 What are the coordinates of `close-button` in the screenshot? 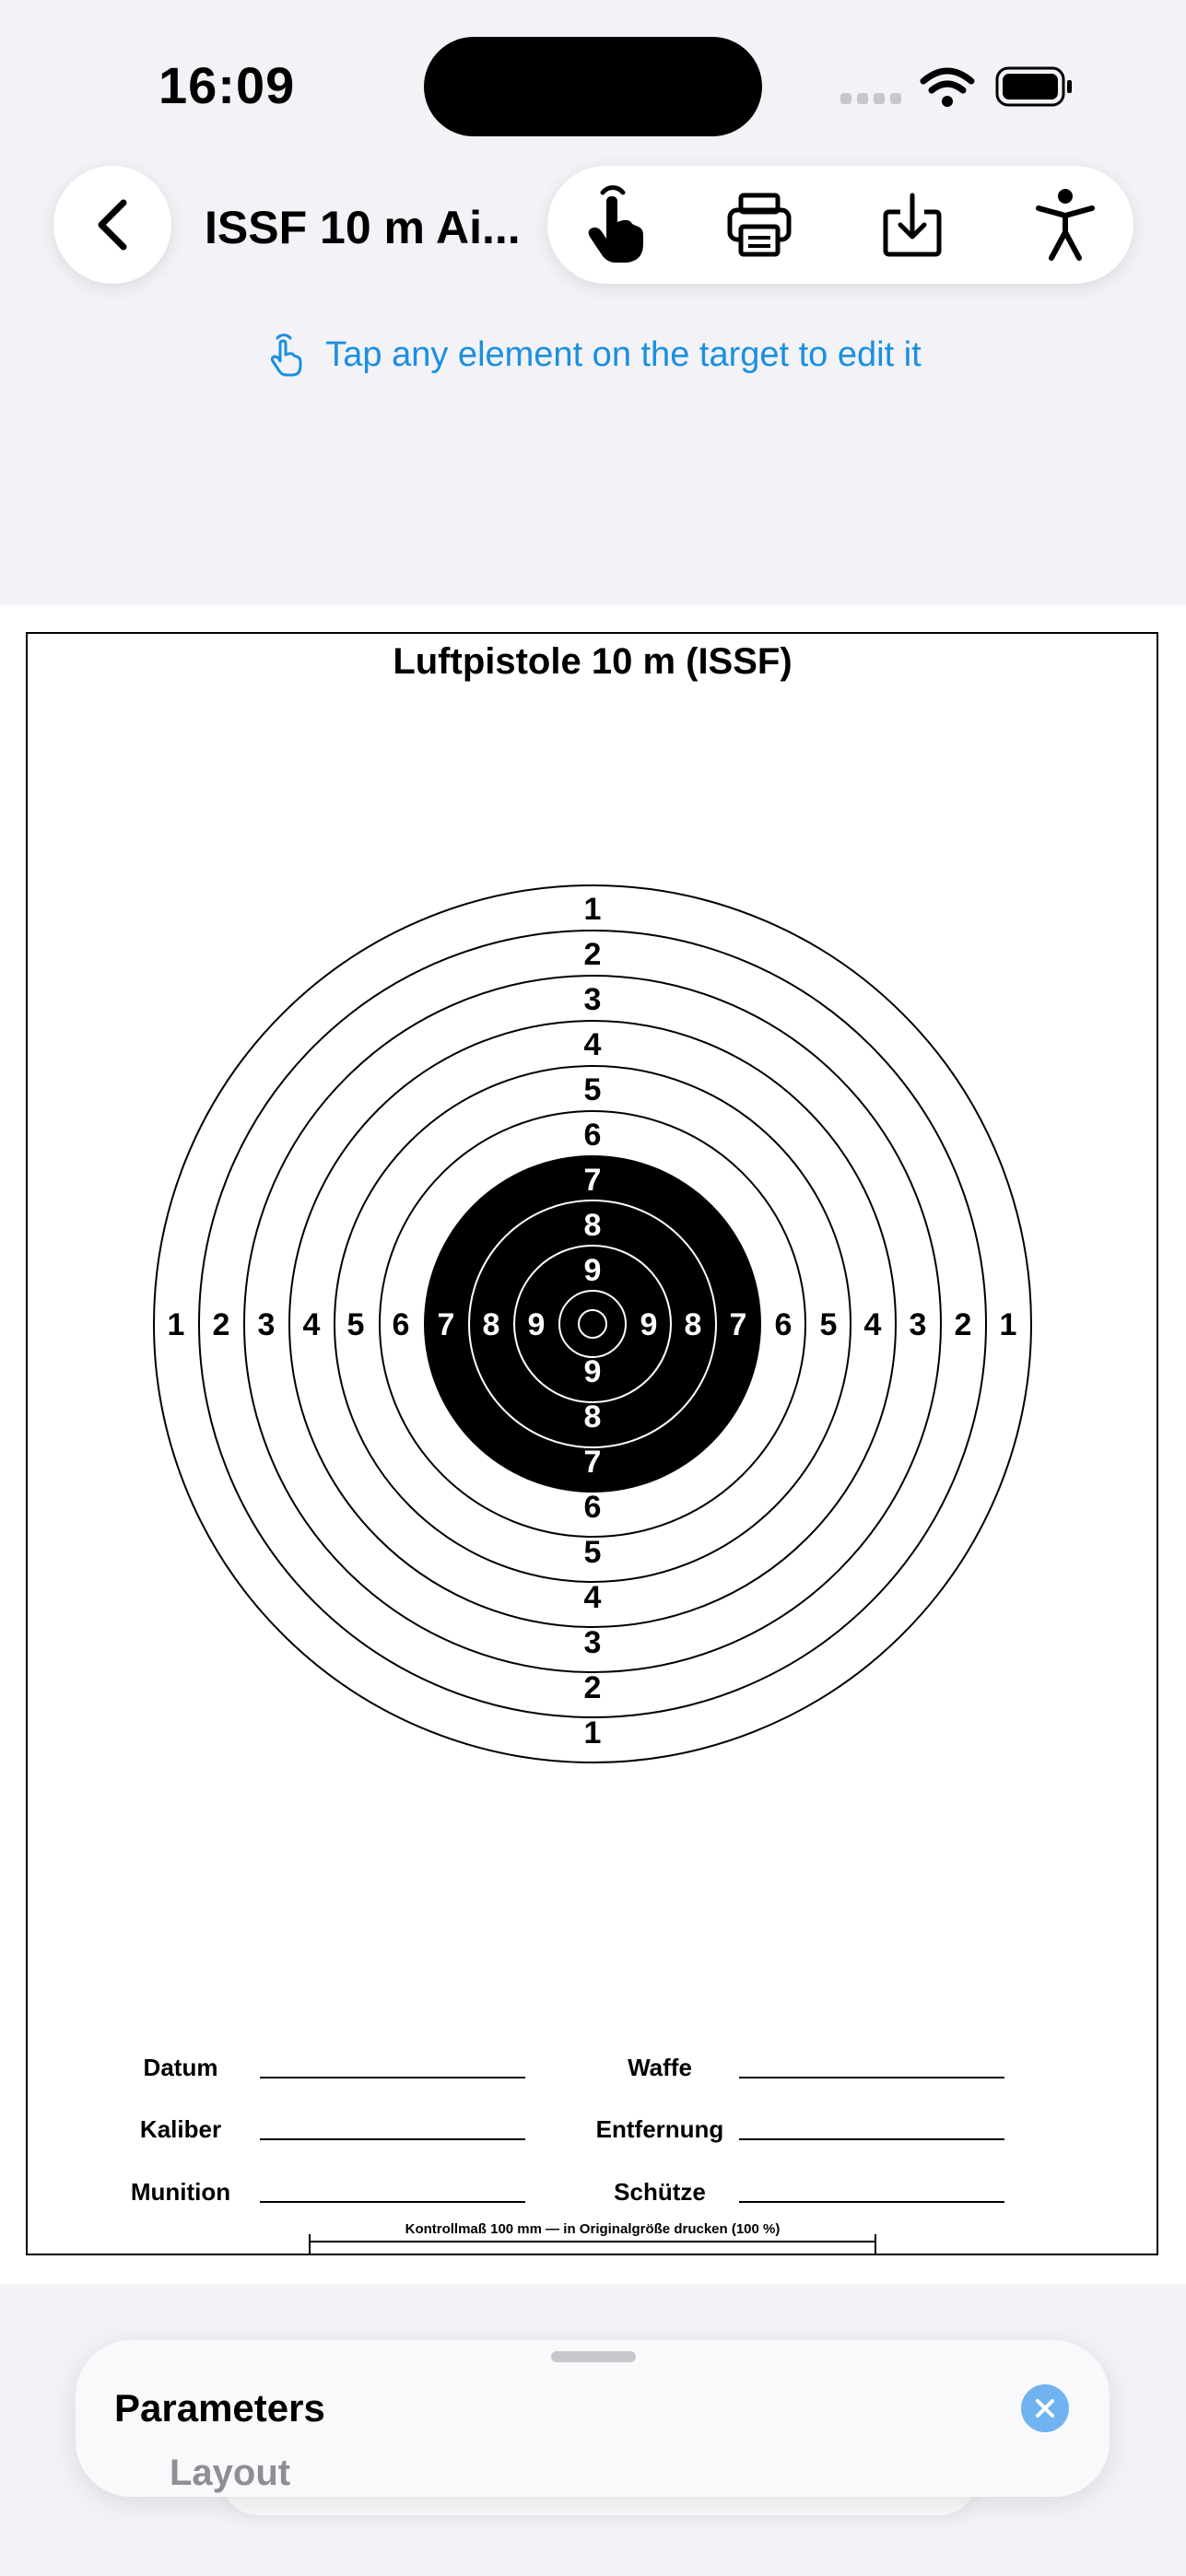 It's located at (1045, 2408).